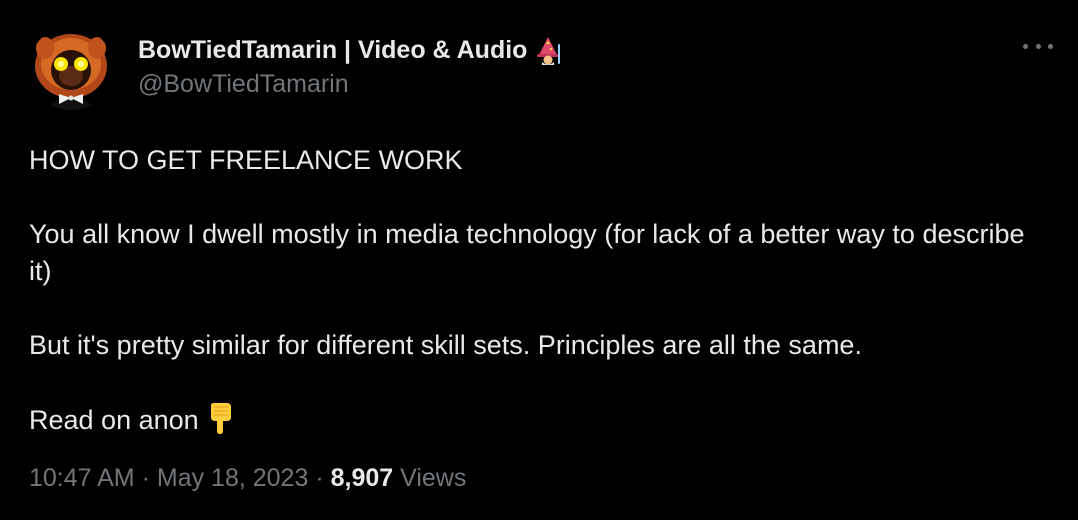 The height and width of the screenshot is (520, 1078). I want to click on wizard-emoji-icon, so click(549, 51).